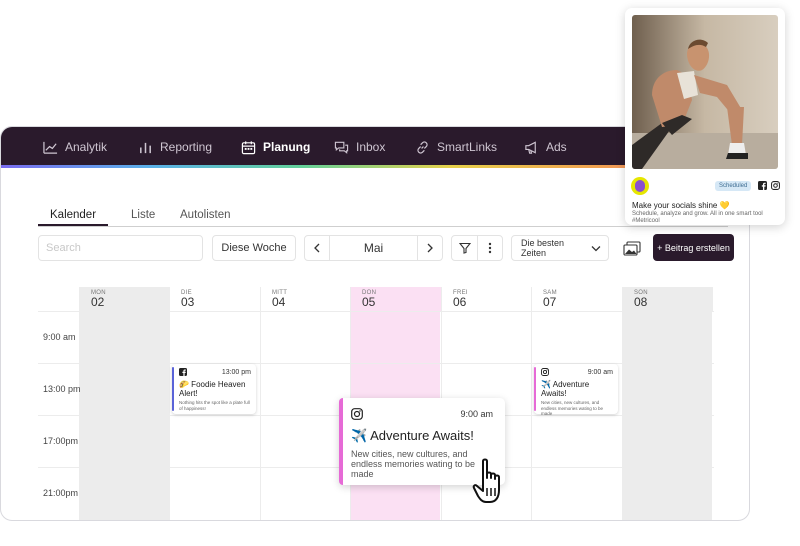 The image size is (800, 546). Describe the element at coordinates (693, 247) in the screenshot. I see `create-post-button: + Beitrag erstellen` at that location.